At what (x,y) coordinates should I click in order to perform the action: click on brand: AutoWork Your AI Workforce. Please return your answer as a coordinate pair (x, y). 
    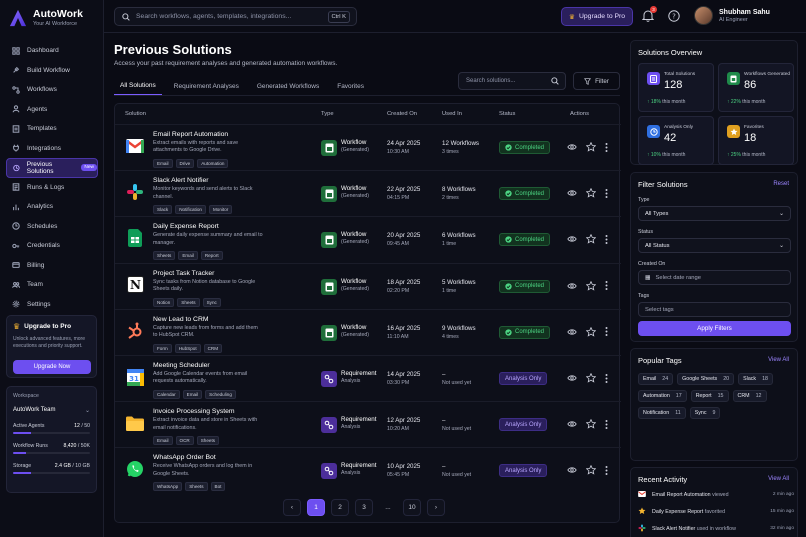
    Looking at the image, I should click on (46, 17).